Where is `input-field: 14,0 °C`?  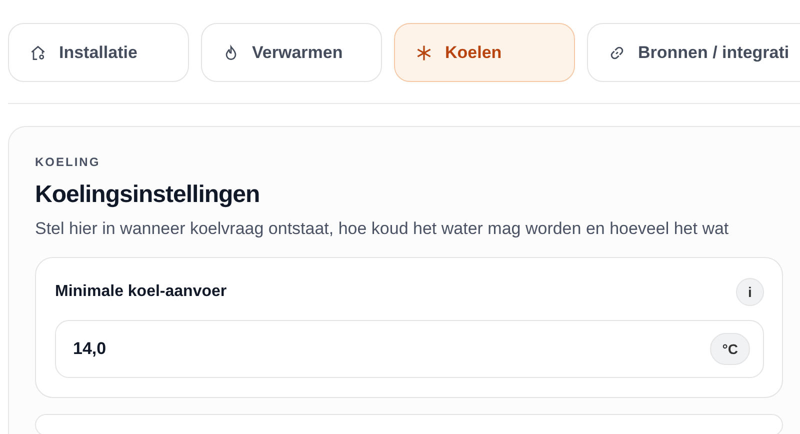
input-field: 14,0 °C is located at coordinates (409, 349).